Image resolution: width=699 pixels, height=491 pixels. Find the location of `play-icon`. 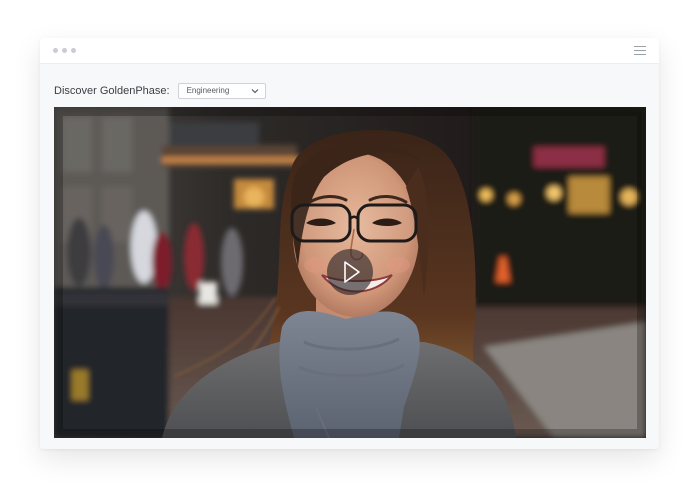

play-icon is located at coordinates (352, 272).